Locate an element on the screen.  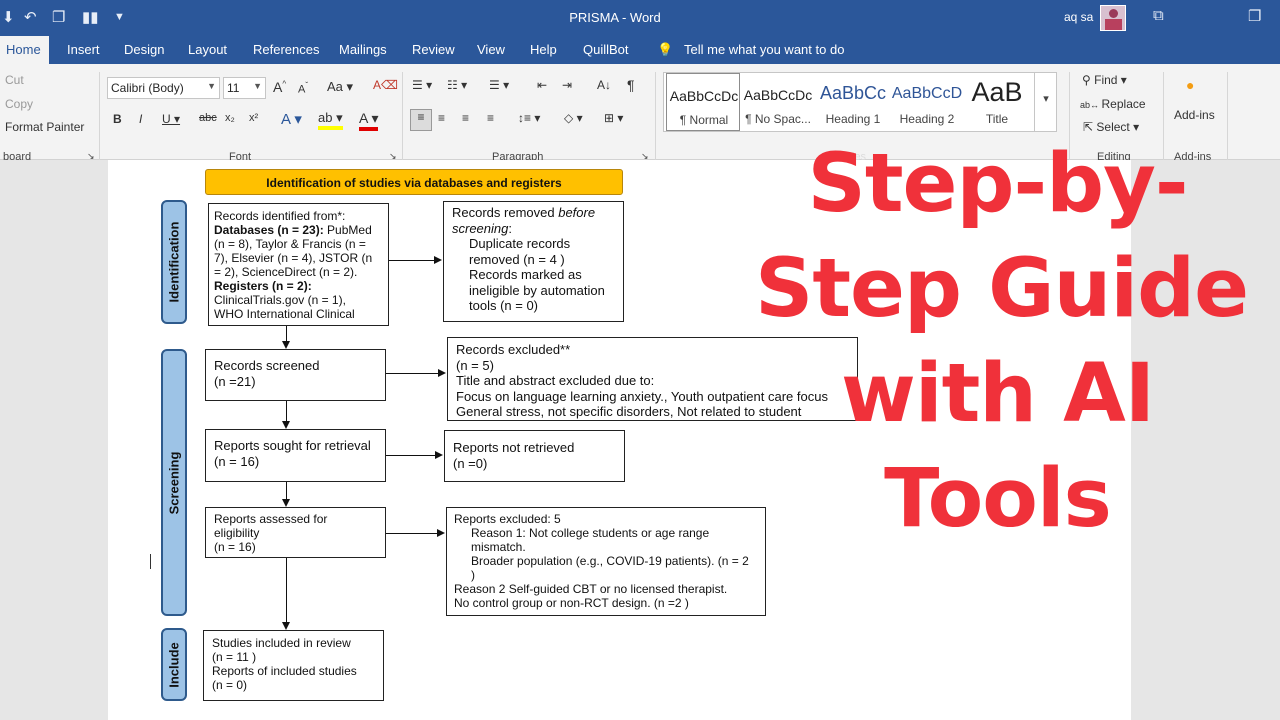
addins-icon: ● is located at coordinates (1190, 85).